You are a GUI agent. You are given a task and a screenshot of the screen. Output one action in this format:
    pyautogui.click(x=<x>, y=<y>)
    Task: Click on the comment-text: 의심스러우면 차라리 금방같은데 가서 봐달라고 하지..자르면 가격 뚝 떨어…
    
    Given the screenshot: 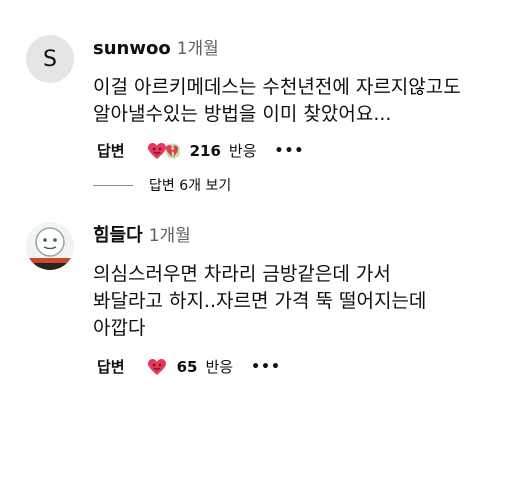 What is the action you would take?
    pyautogui.click(x=260, y=301)
    